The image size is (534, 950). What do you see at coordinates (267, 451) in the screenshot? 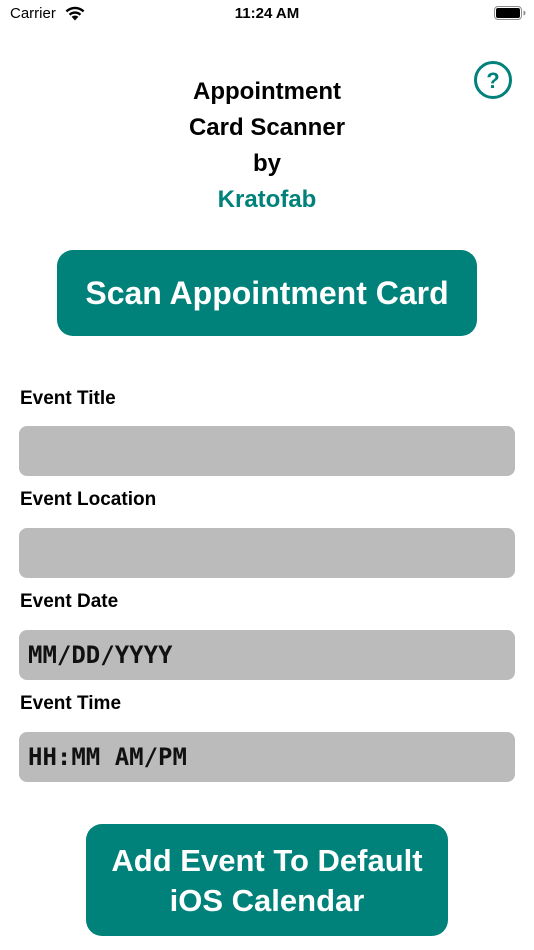
I see `event-title-input` at bounding box center [267, 451].